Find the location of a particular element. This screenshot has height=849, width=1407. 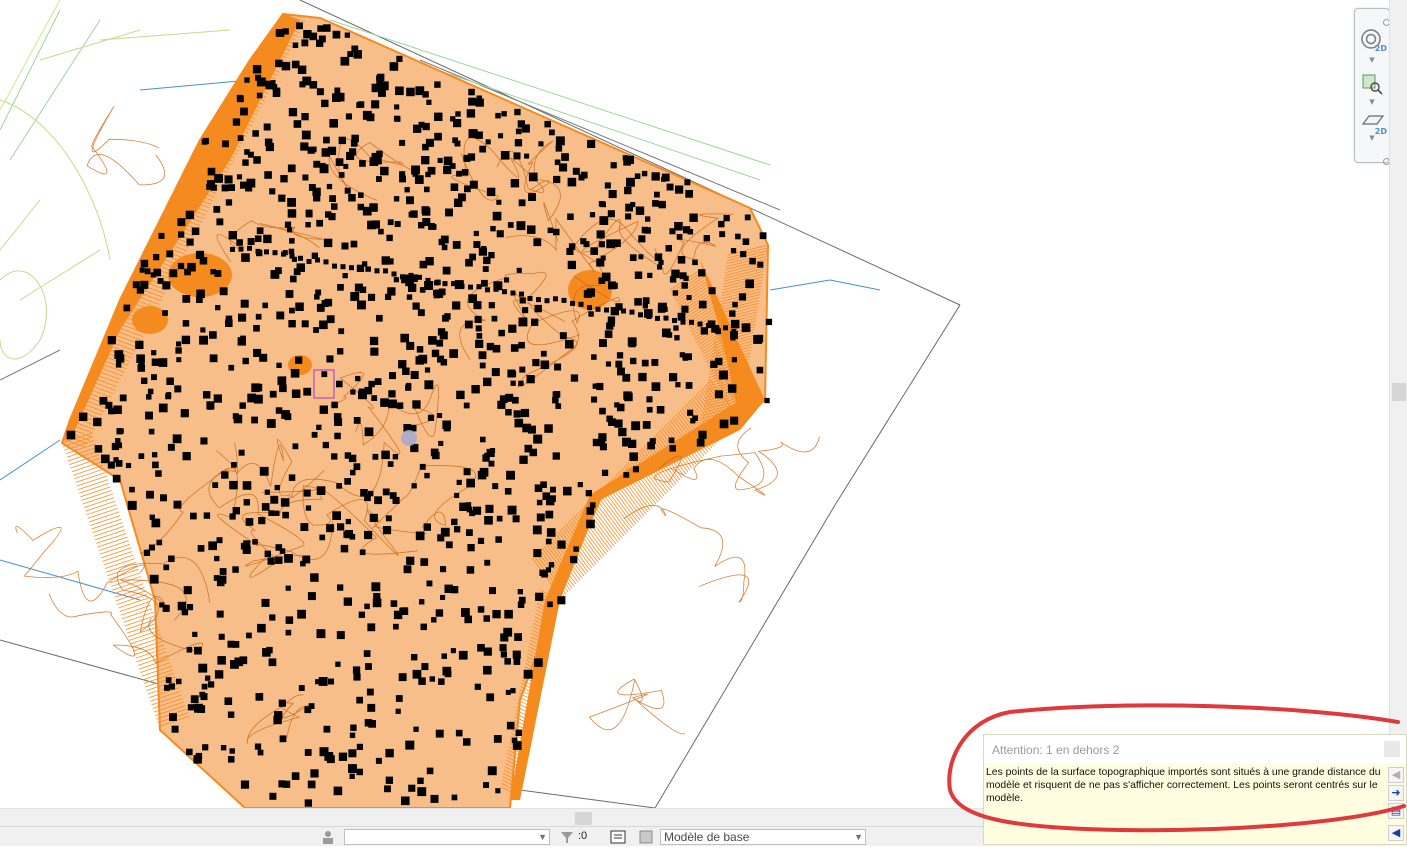

expand-warning-button: ▤ is located at coordinates (1396, 811).